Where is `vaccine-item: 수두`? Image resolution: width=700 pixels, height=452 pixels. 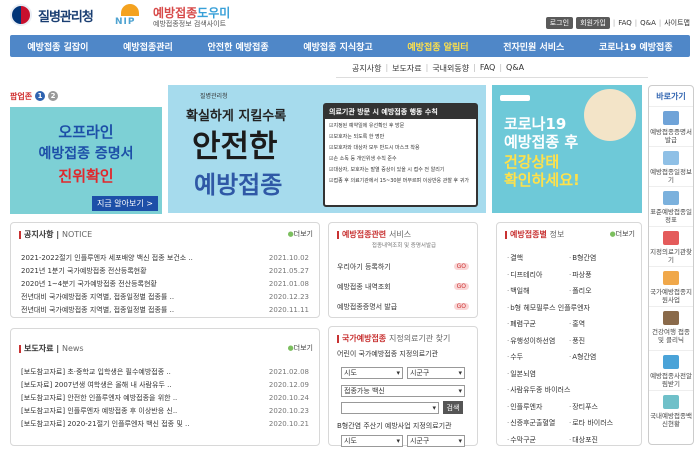
vaccine-item: 수두 is located at coordinates (538, 357).